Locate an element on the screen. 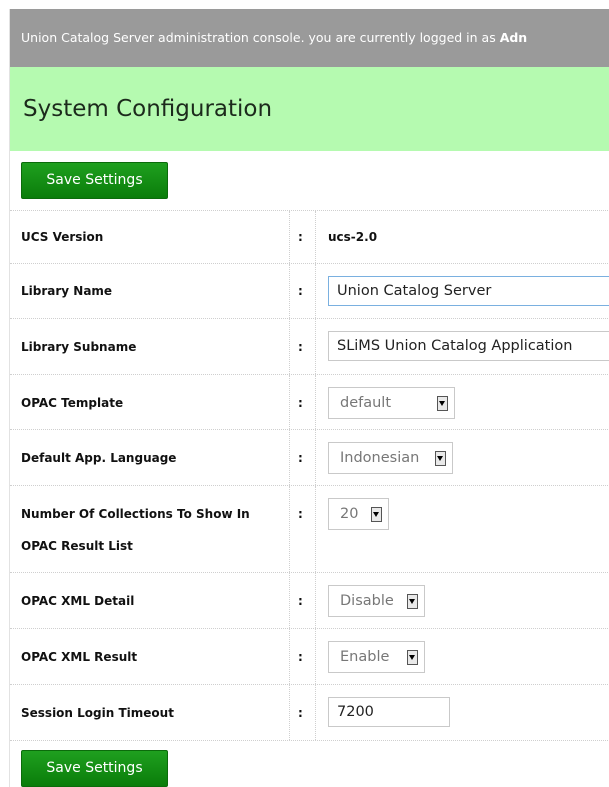 This screenshot has height=787, width=609. opac-template-select: default is located at coordinates (391, 403).